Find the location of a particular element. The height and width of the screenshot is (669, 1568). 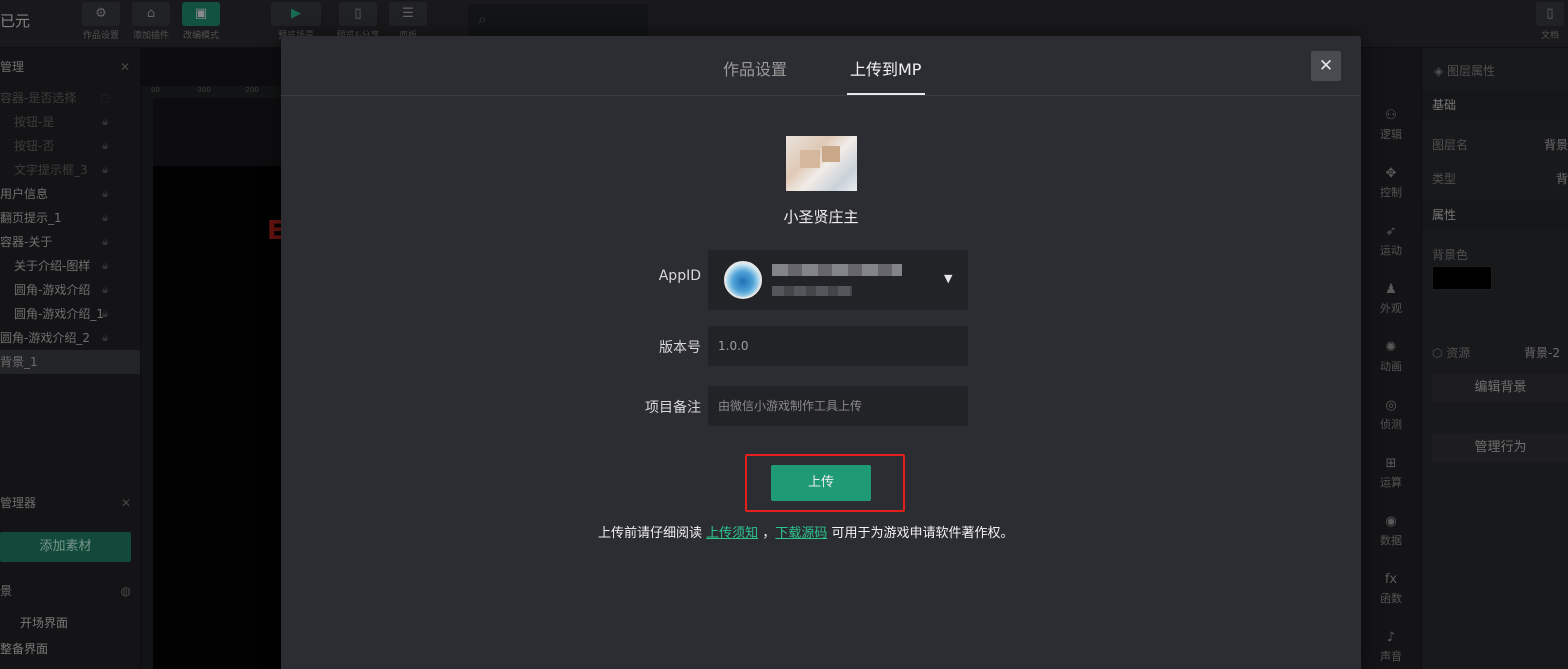

version-field is located at coordinates (838, 346).